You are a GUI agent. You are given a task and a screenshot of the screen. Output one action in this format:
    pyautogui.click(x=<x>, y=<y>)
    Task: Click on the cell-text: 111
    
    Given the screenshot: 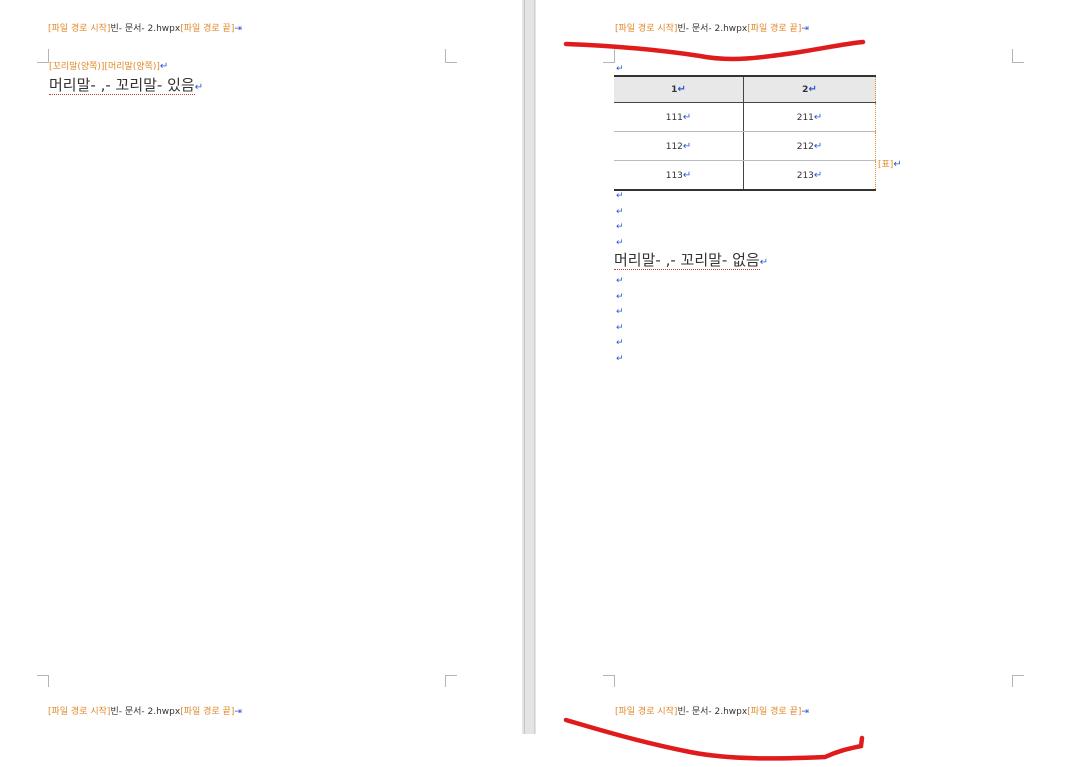 What is the action you would take?
    pyautogui.click(x=674, y=117)
    